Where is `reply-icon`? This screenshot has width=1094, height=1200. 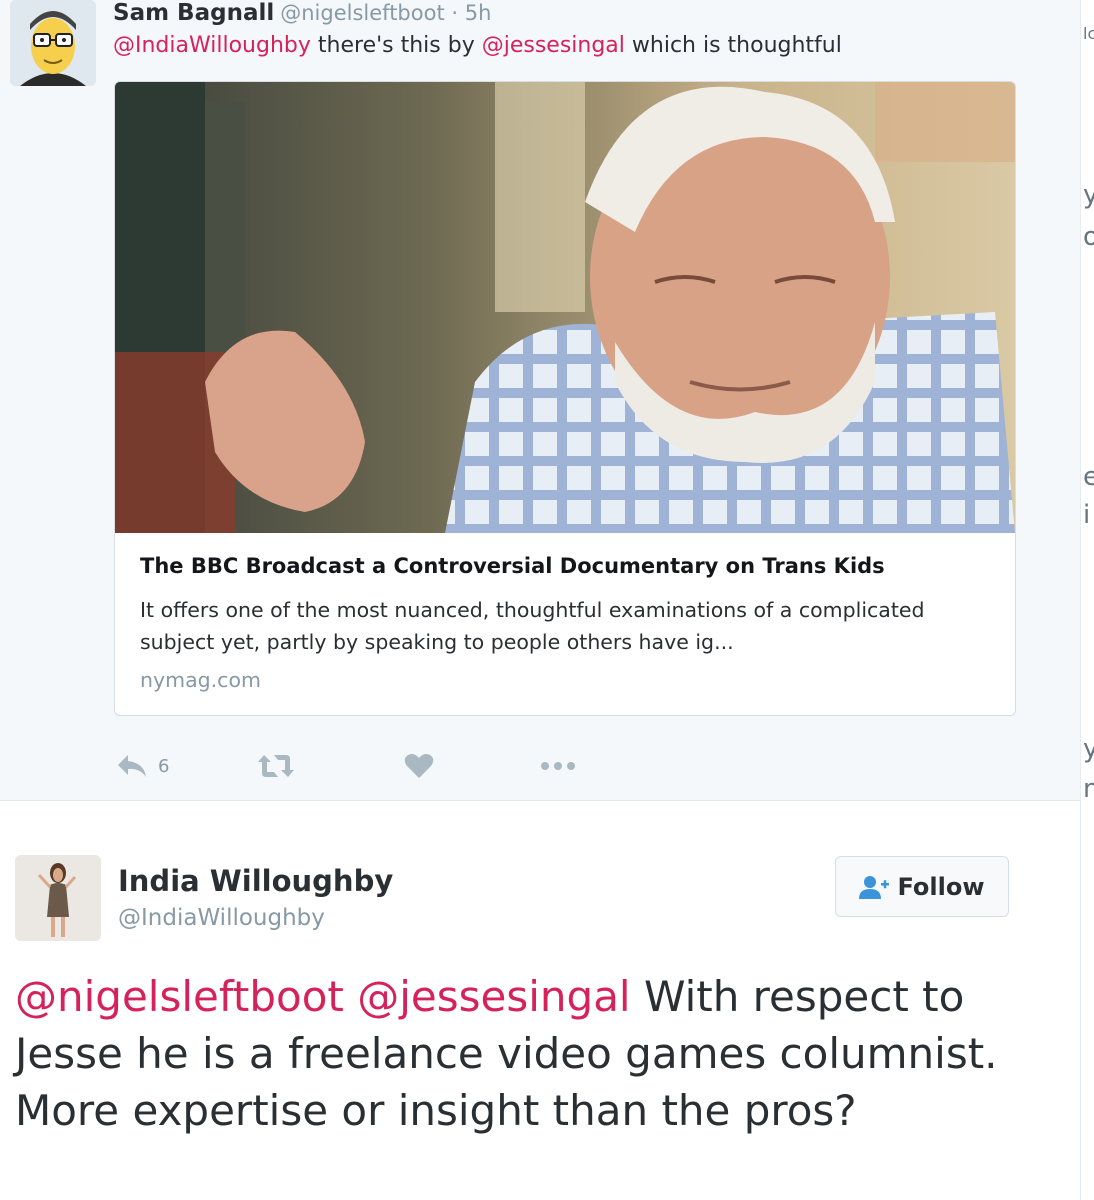 reply-icon is located at coordinates (132, 766).